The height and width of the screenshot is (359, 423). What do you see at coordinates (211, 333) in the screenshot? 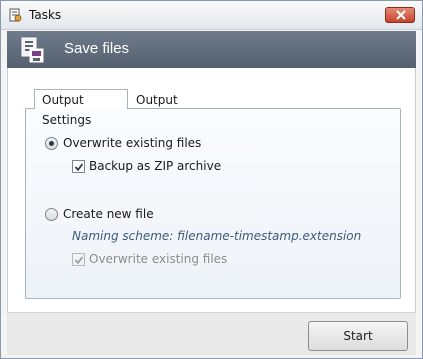
I see `dialog-footer: Start` at bounding box center [211, 333].